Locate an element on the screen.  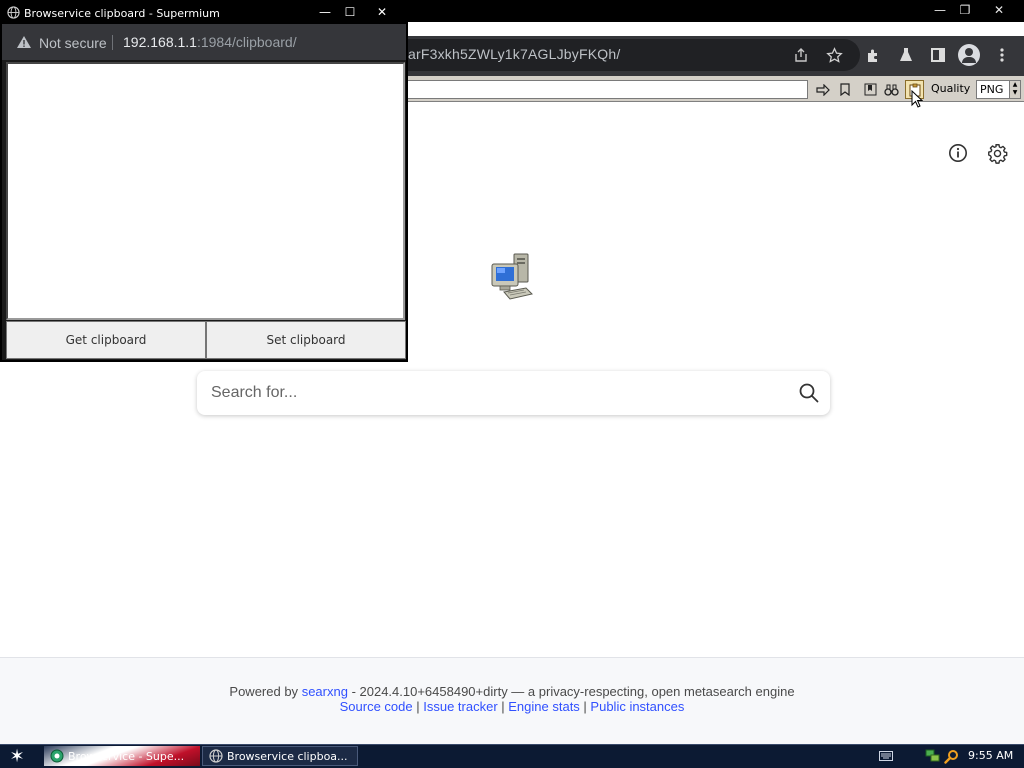
footer-source-code-link: Source code is located at coordinates (376, 706).